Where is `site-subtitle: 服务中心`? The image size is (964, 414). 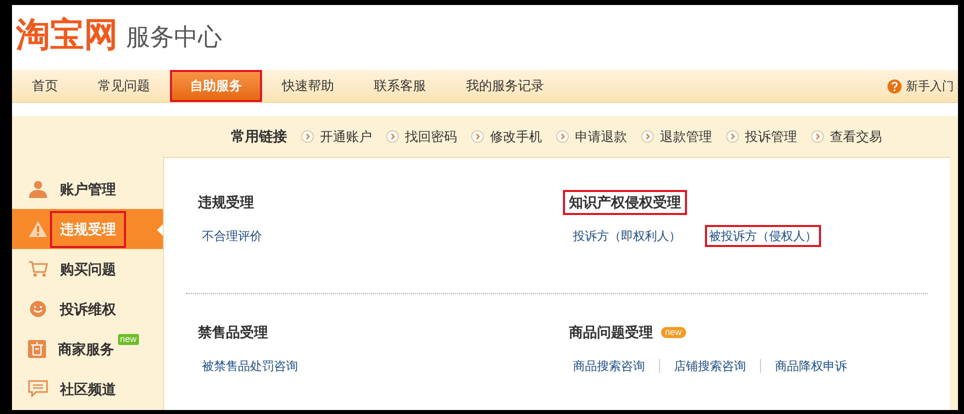
site-subtitle: 服务中心 is located at coordinates (174, 38).